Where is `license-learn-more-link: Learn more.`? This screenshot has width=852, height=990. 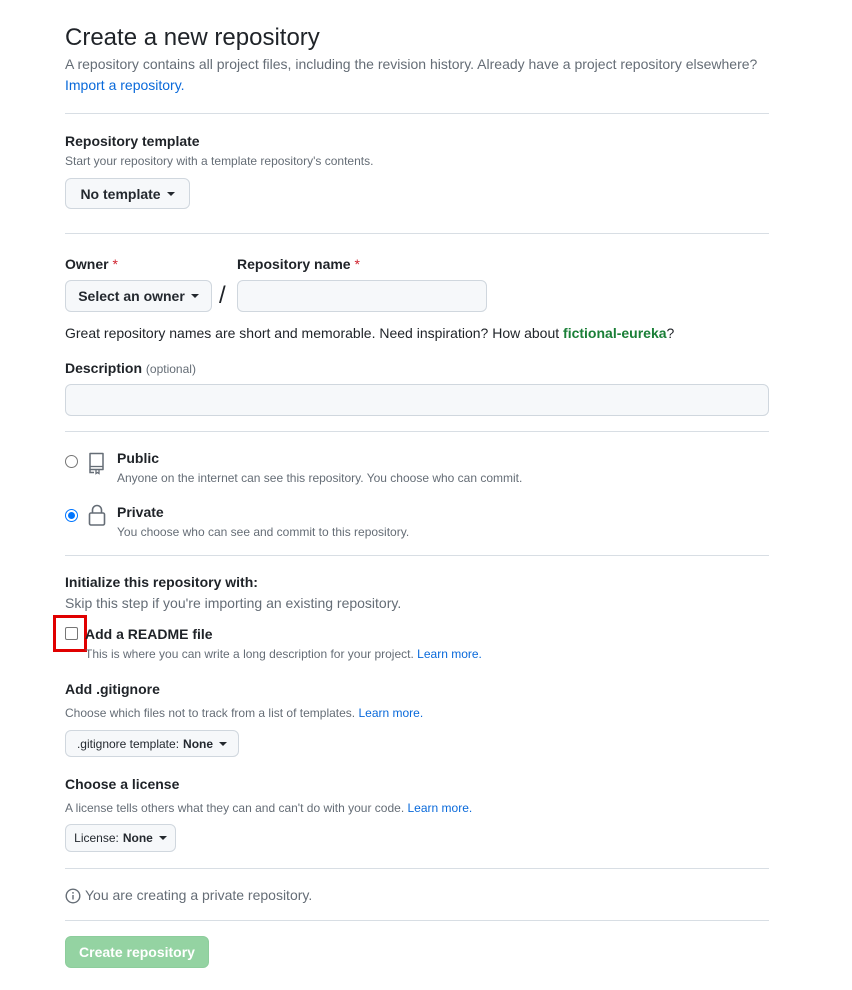 license-learn-more-link: Learn more. is located at coordinates (440, 808).